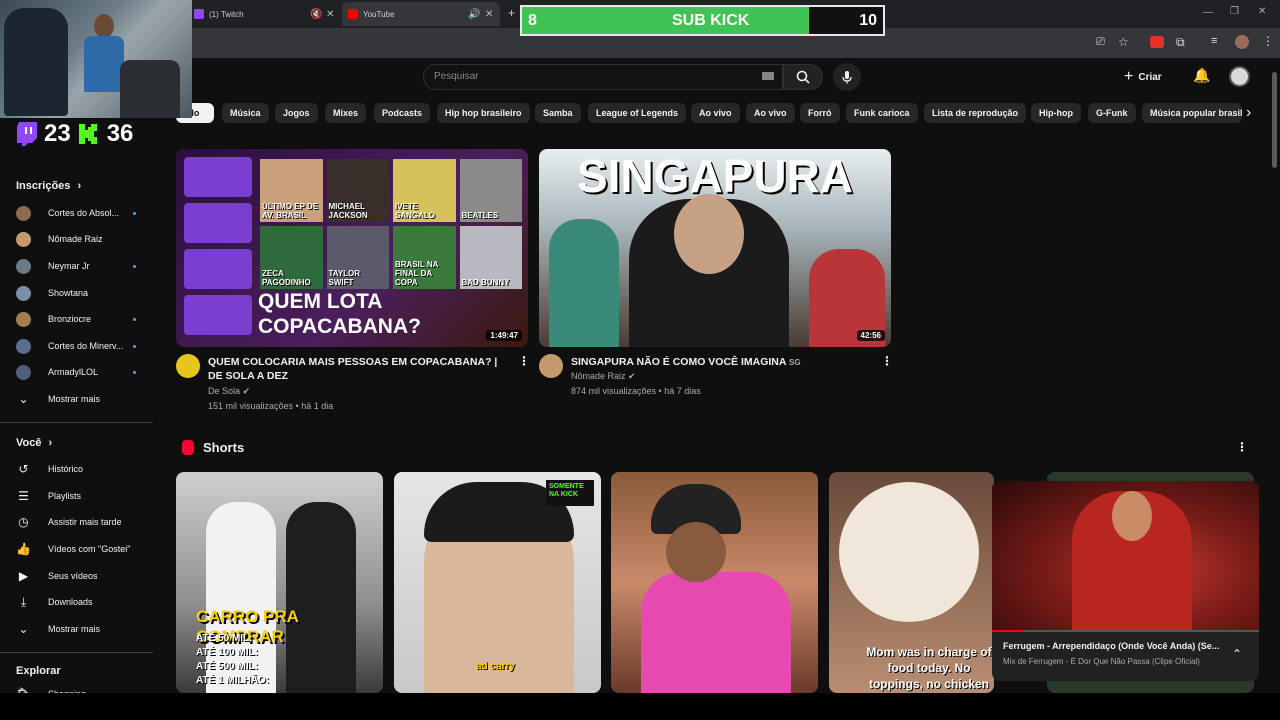 The height and width of the screenshot is (720, 1280). What do you see at coordinates (316, 14) in the screenshot?
I see `mute-icon: 🔇` at bounding box center [316, 14].